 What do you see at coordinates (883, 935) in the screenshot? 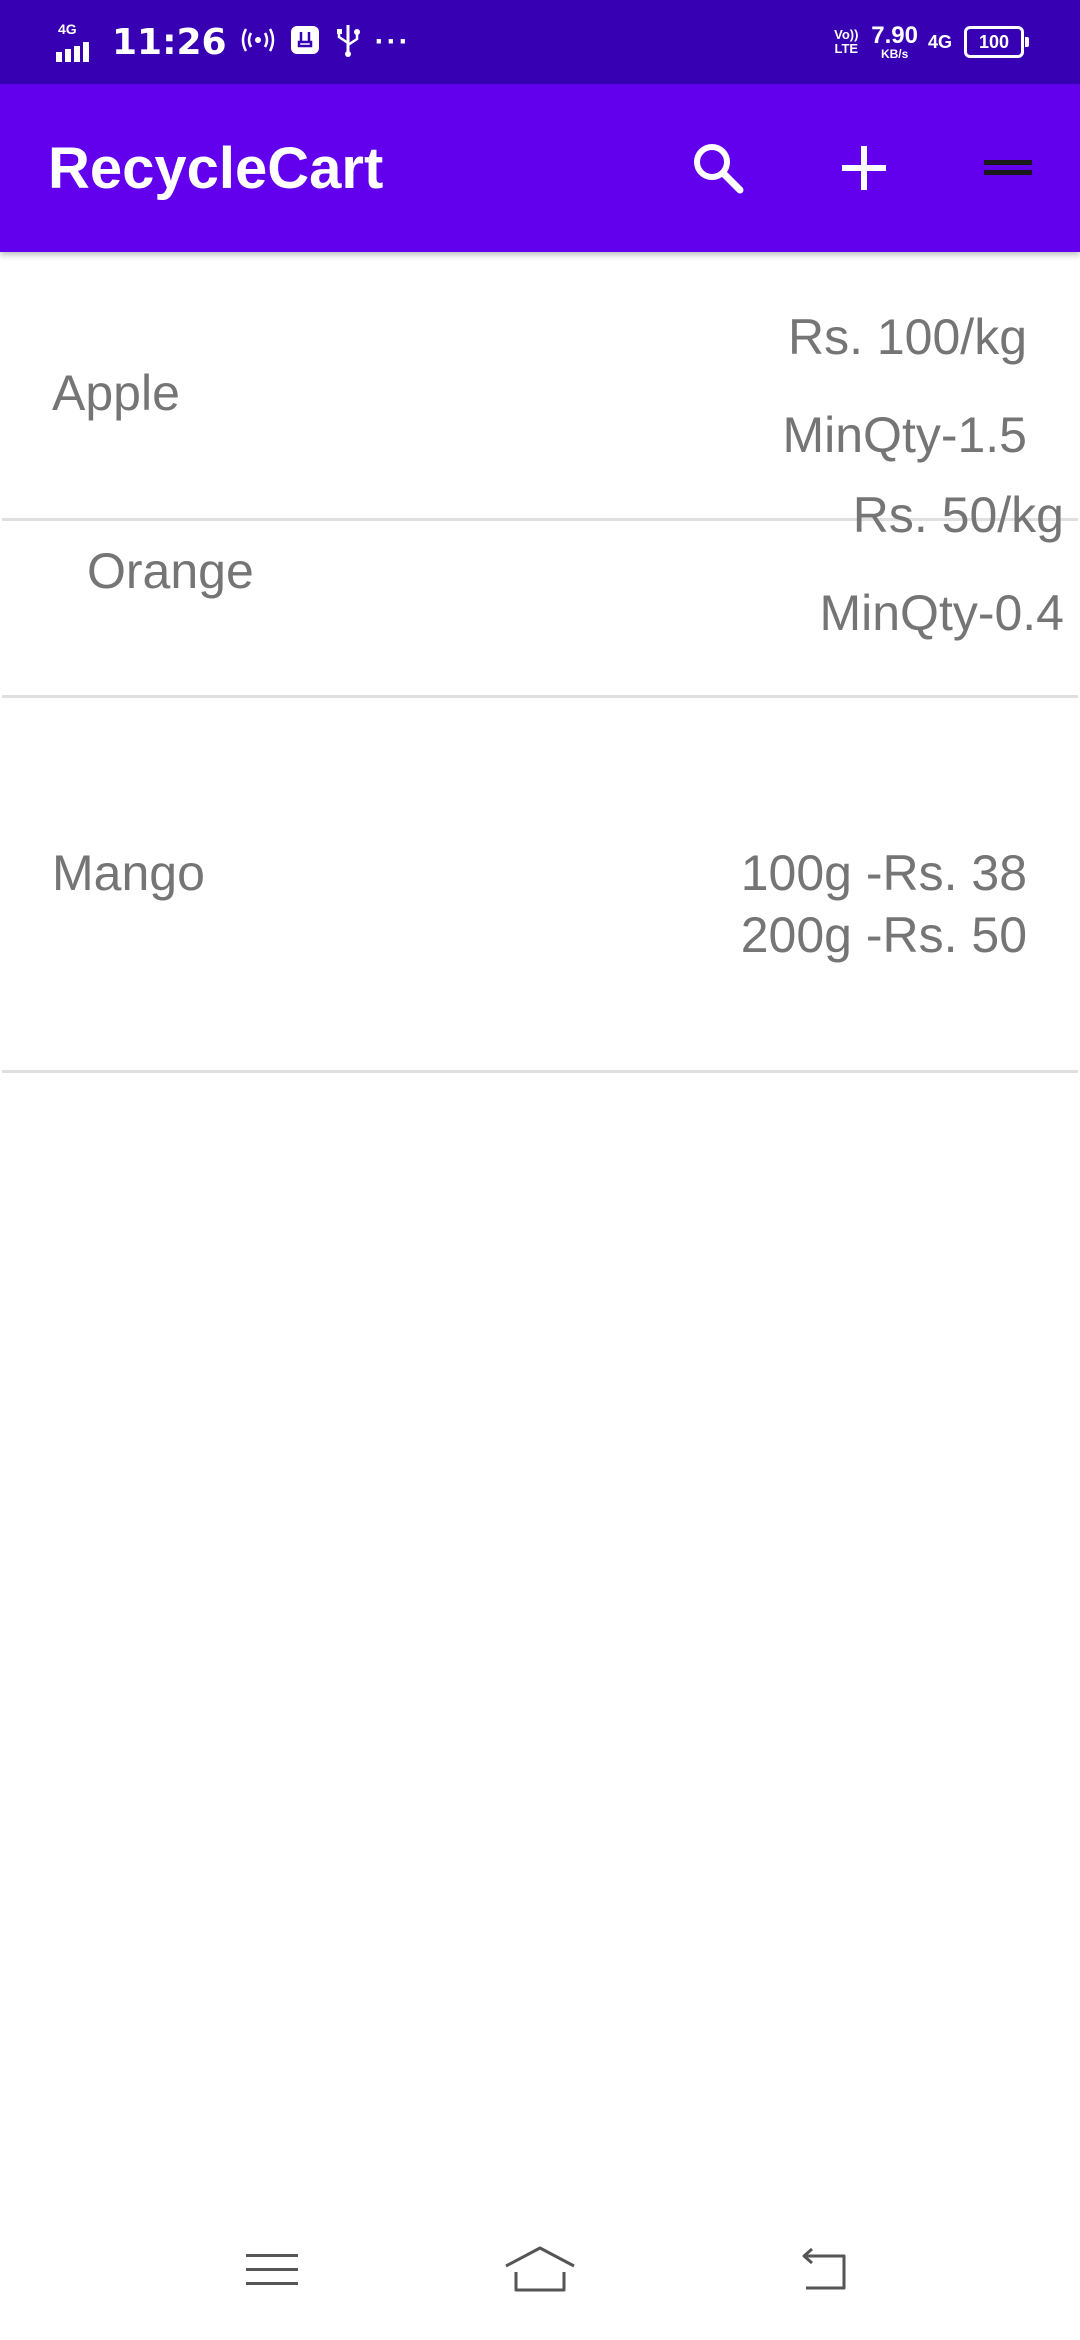
I see `item-price-200g: 200g -Rs. 50` at bounding box center [883, 935].